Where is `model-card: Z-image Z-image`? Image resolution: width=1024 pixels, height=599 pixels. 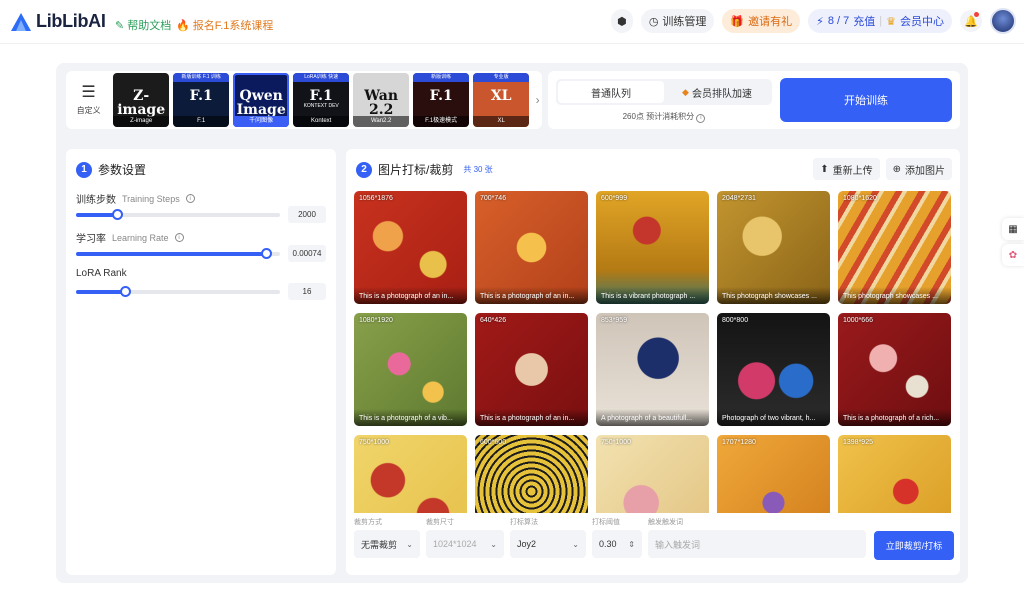
model-card: Z-image Z-image is located at coordinates (141, 100).